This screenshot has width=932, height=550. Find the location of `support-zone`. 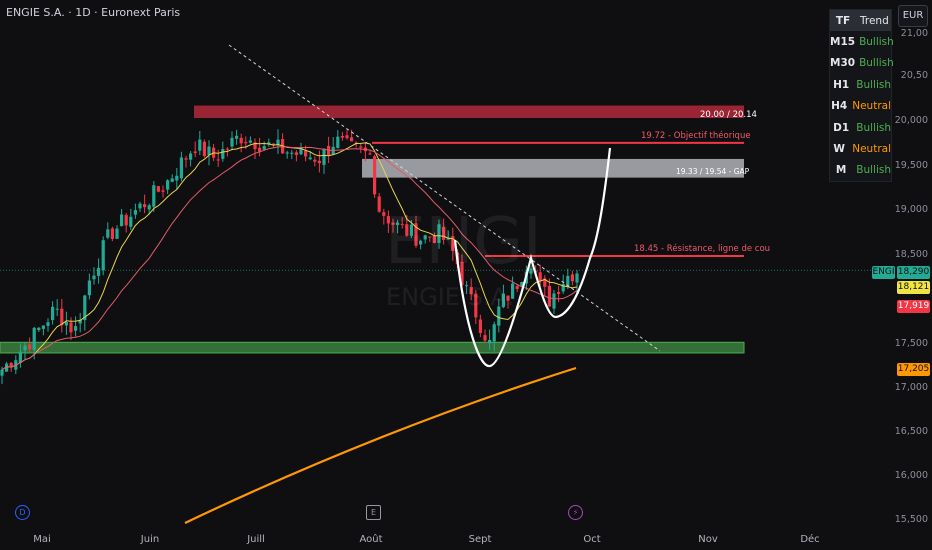

support-zone is located at coordinates (372, 347).